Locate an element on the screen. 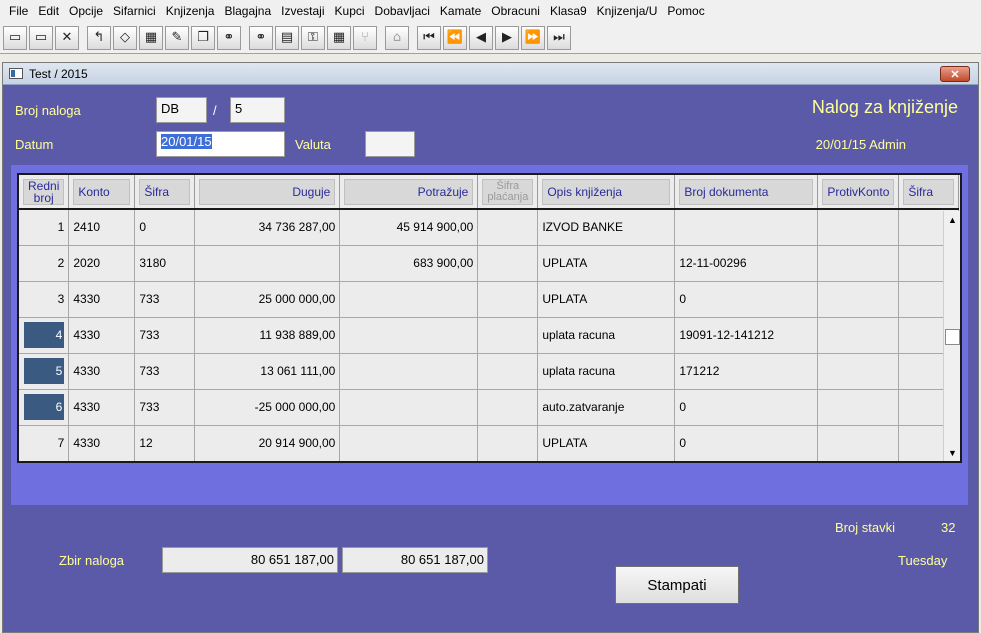  cell-duguje: -25 000 000,00 is located at coordinates (267, 407).